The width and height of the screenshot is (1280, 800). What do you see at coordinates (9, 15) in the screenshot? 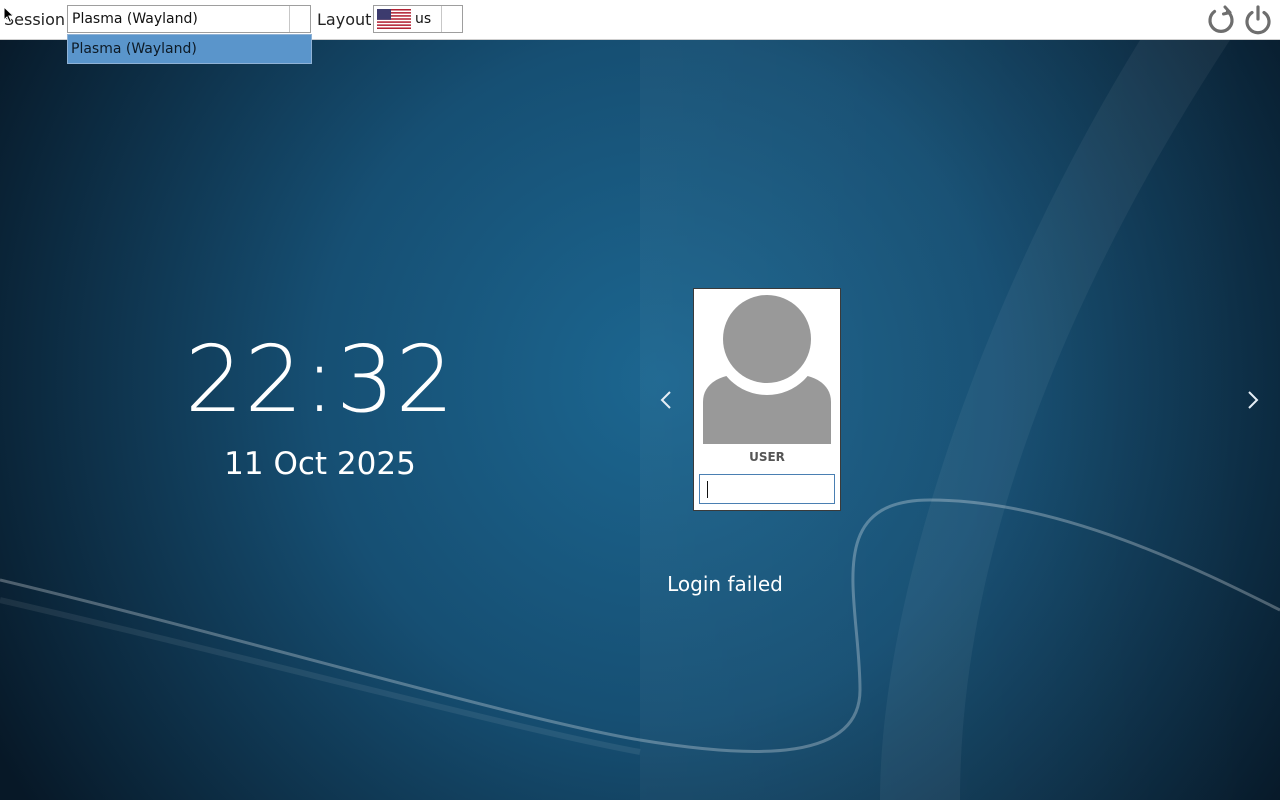
I see `mouse-pointer-icon` at bounding box center [9, 15].